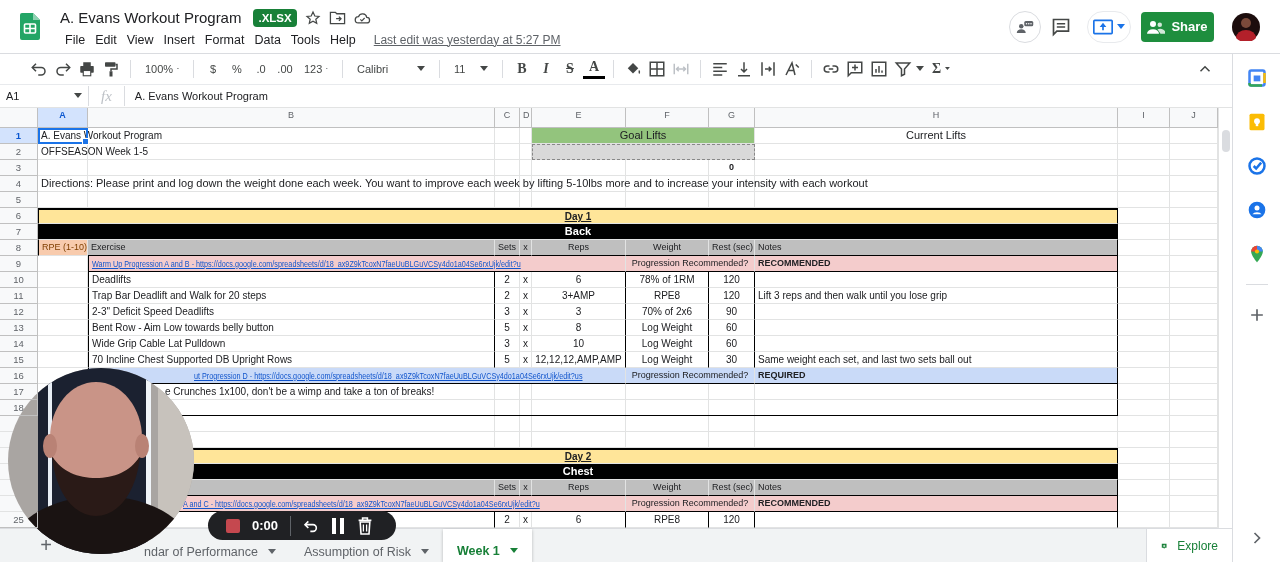 This screenshot has height=562, width=1280. Describe the element at coordinates (366, 551) in the screenshot. I see `sheet-tab: Assumption of Risk` at that location.